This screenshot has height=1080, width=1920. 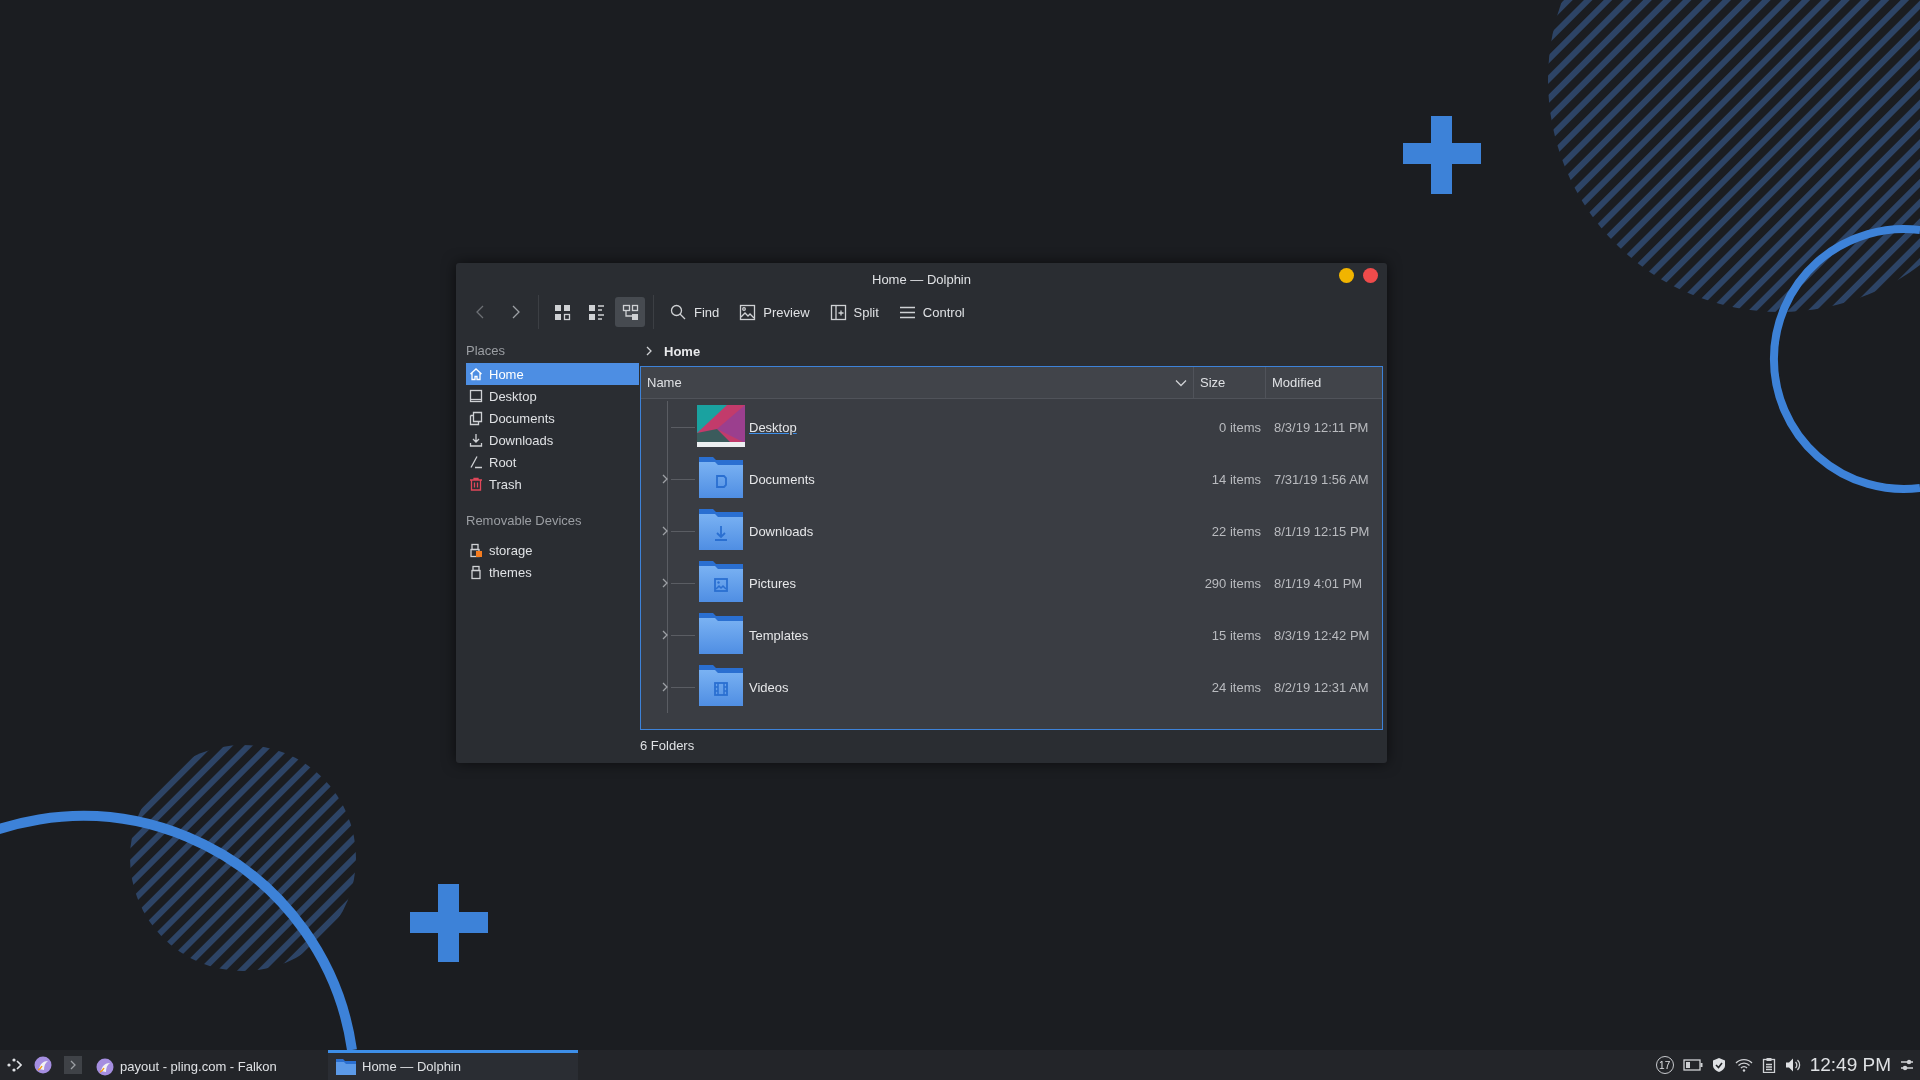 What do you see at coordinates (552, 396) in the screenshot?
I see `sidebar-item: Desktop` at bounding box center [552, 396].